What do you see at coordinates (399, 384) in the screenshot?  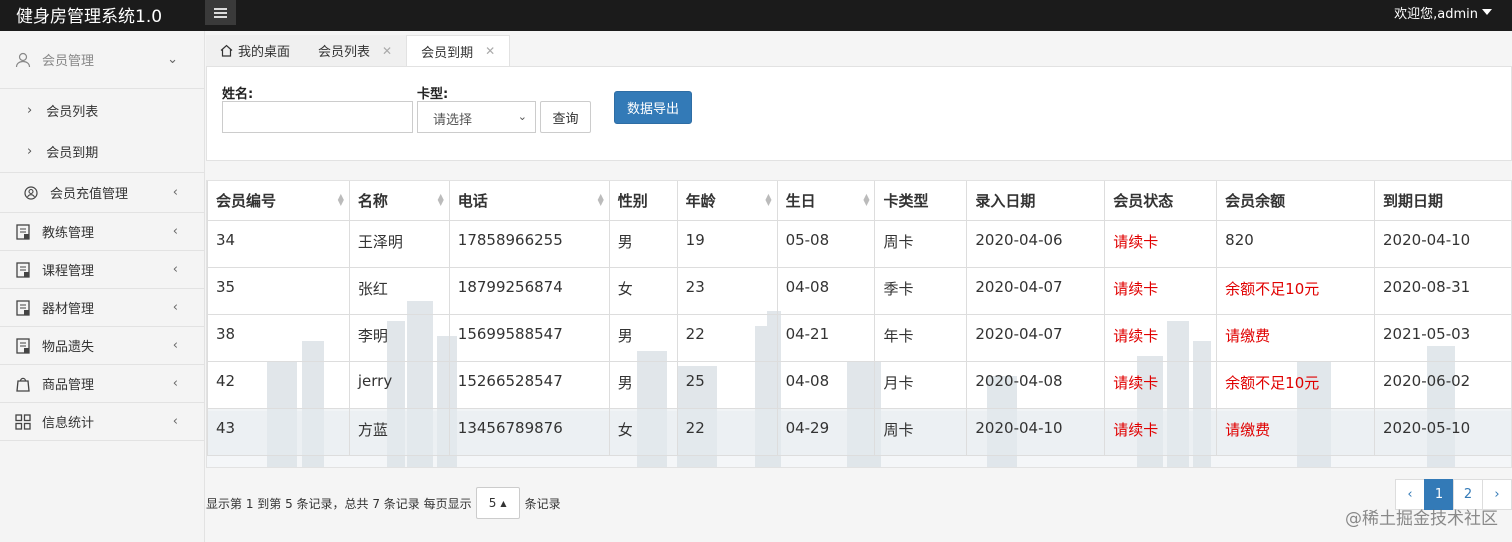 I see `table-cell: jerry` at bounding box center [399, 384].